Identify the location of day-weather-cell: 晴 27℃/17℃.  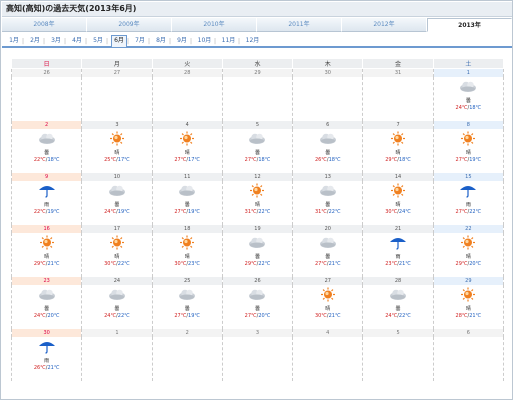
(187, 151).